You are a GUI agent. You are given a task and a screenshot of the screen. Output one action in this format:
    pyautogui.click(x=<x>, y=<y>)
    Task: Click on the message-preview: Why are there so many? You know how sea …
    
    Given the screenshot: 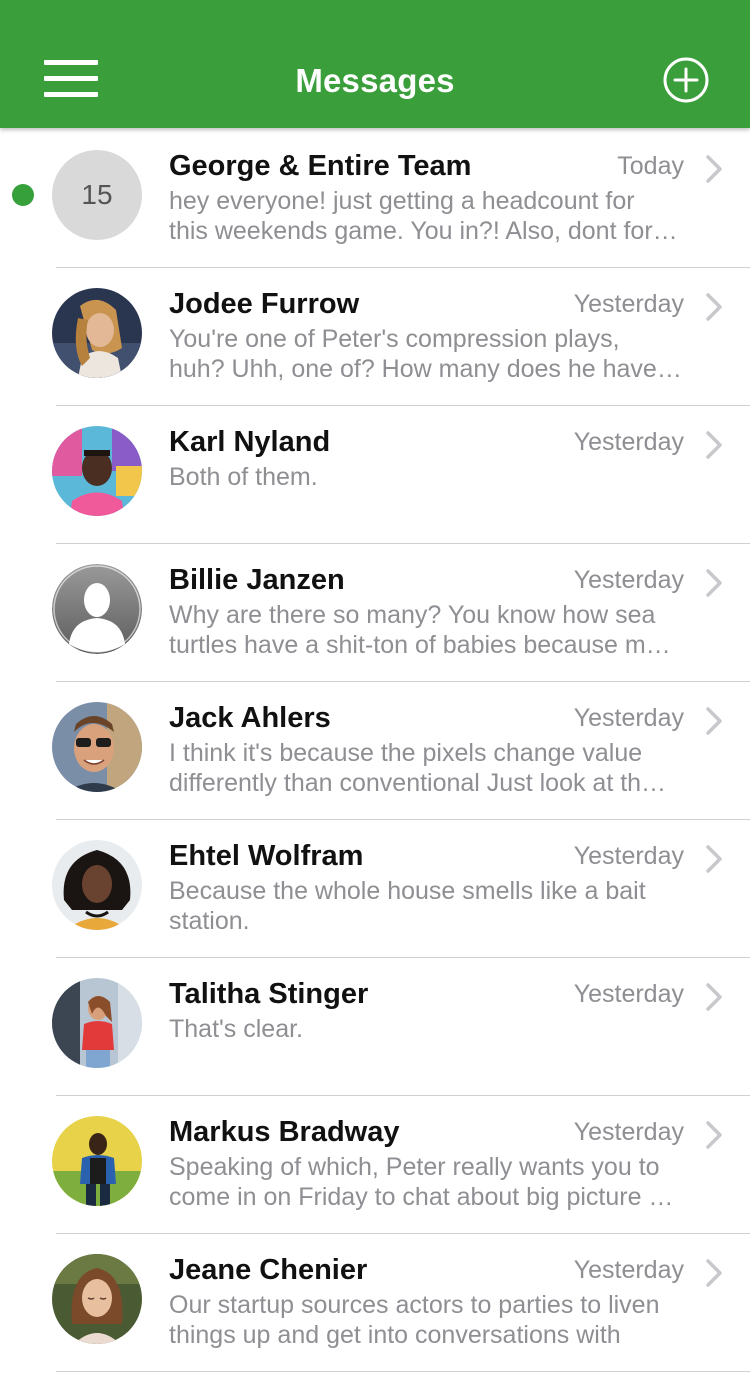 What is the action you would take?
    pyautogui.click(x=420, y=630)
    